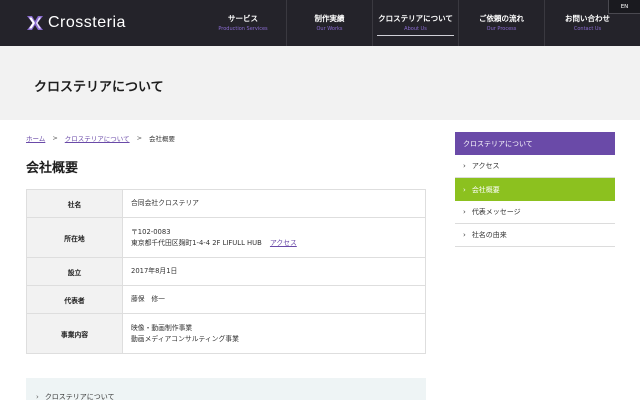  Describe the element at coordinates (415, 28) in the screenshot. I see `nav-sublabel: About Us` at that location.